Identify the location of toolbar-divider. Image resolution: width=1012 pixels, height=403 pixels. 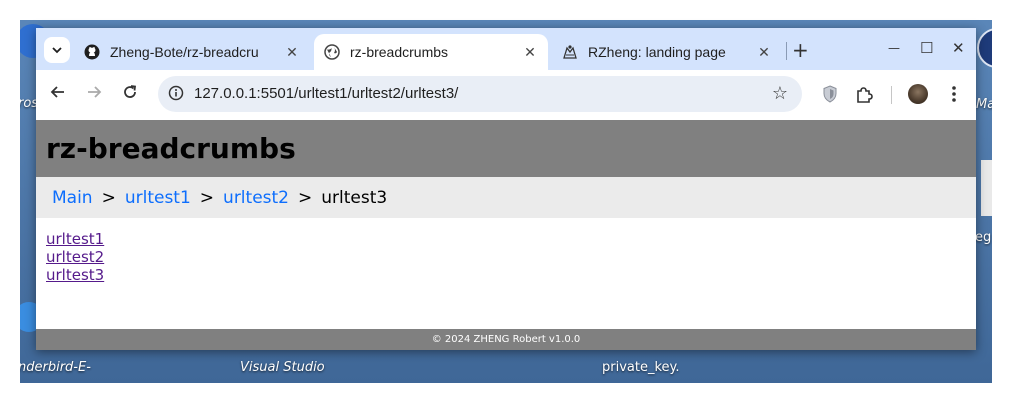
(891, 95).